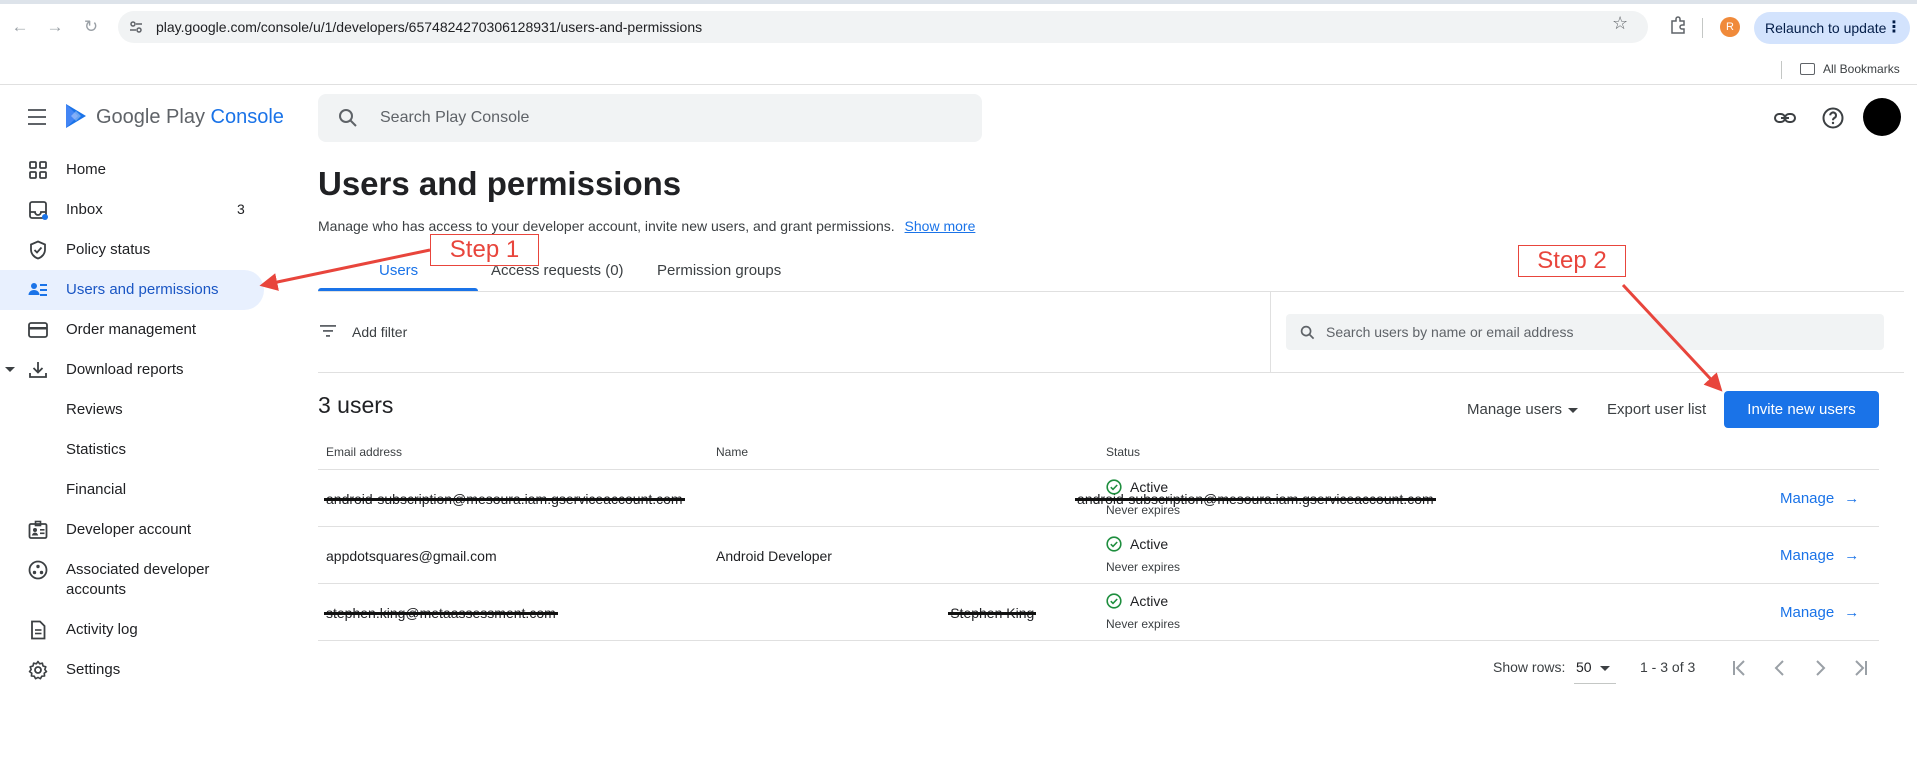 This screenshot has height=767, width=1917. Describe the element at coordinates (356, 405) in the screenshot. I see `users-count-title: 3 users` at that location.